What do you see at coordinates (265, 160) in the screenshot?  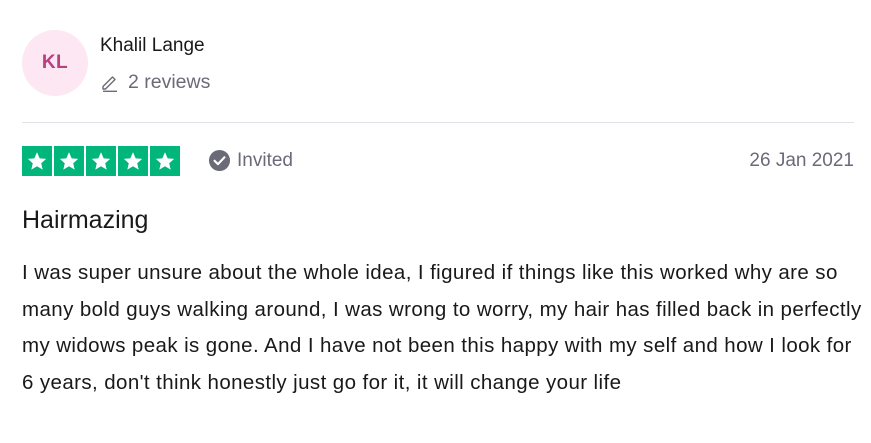 I see `invited-label: Invited` at bounding box center [265, 160].